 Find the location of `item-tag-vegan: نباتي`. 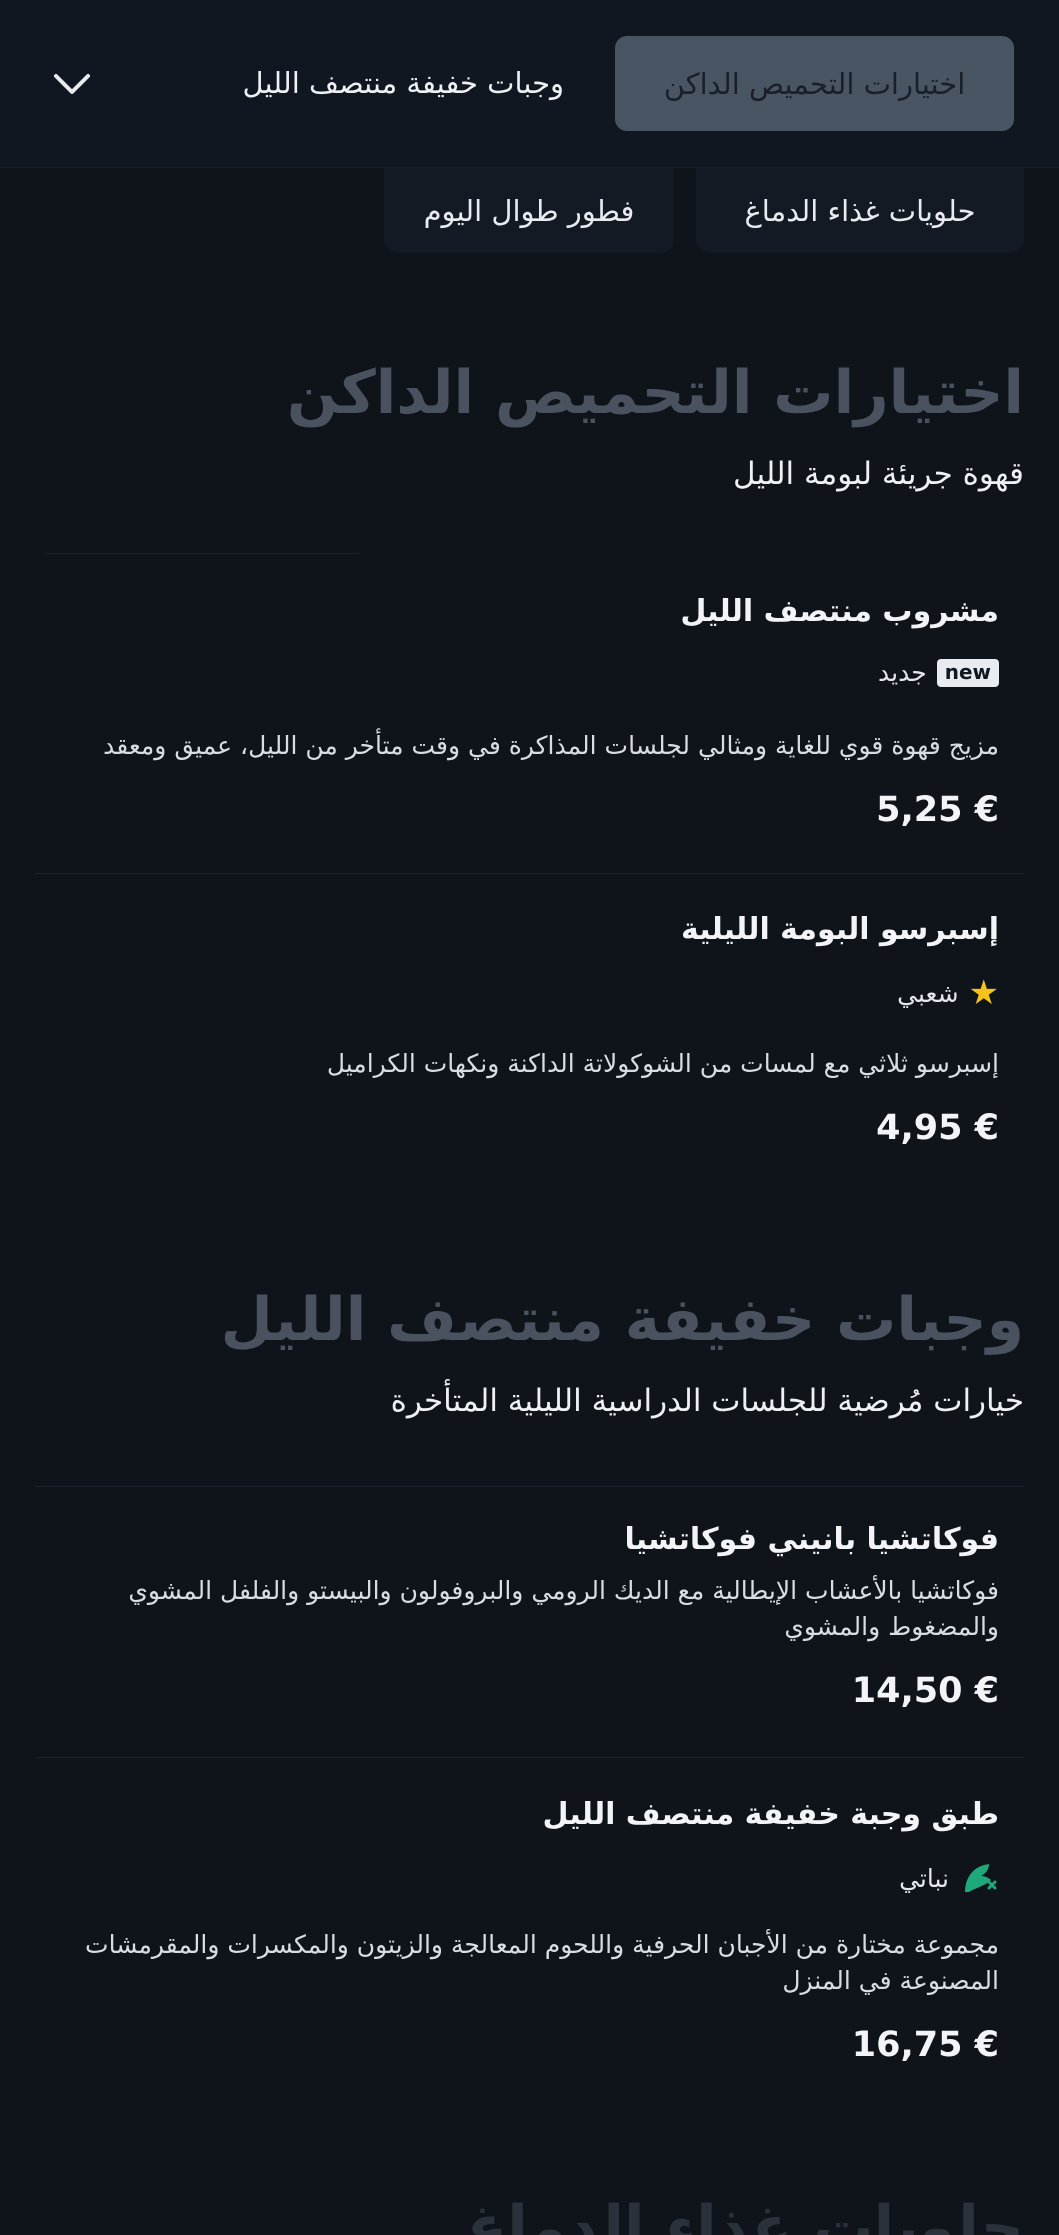

item-tag-vegan: نباتي is located at coordinates (949, 1878).